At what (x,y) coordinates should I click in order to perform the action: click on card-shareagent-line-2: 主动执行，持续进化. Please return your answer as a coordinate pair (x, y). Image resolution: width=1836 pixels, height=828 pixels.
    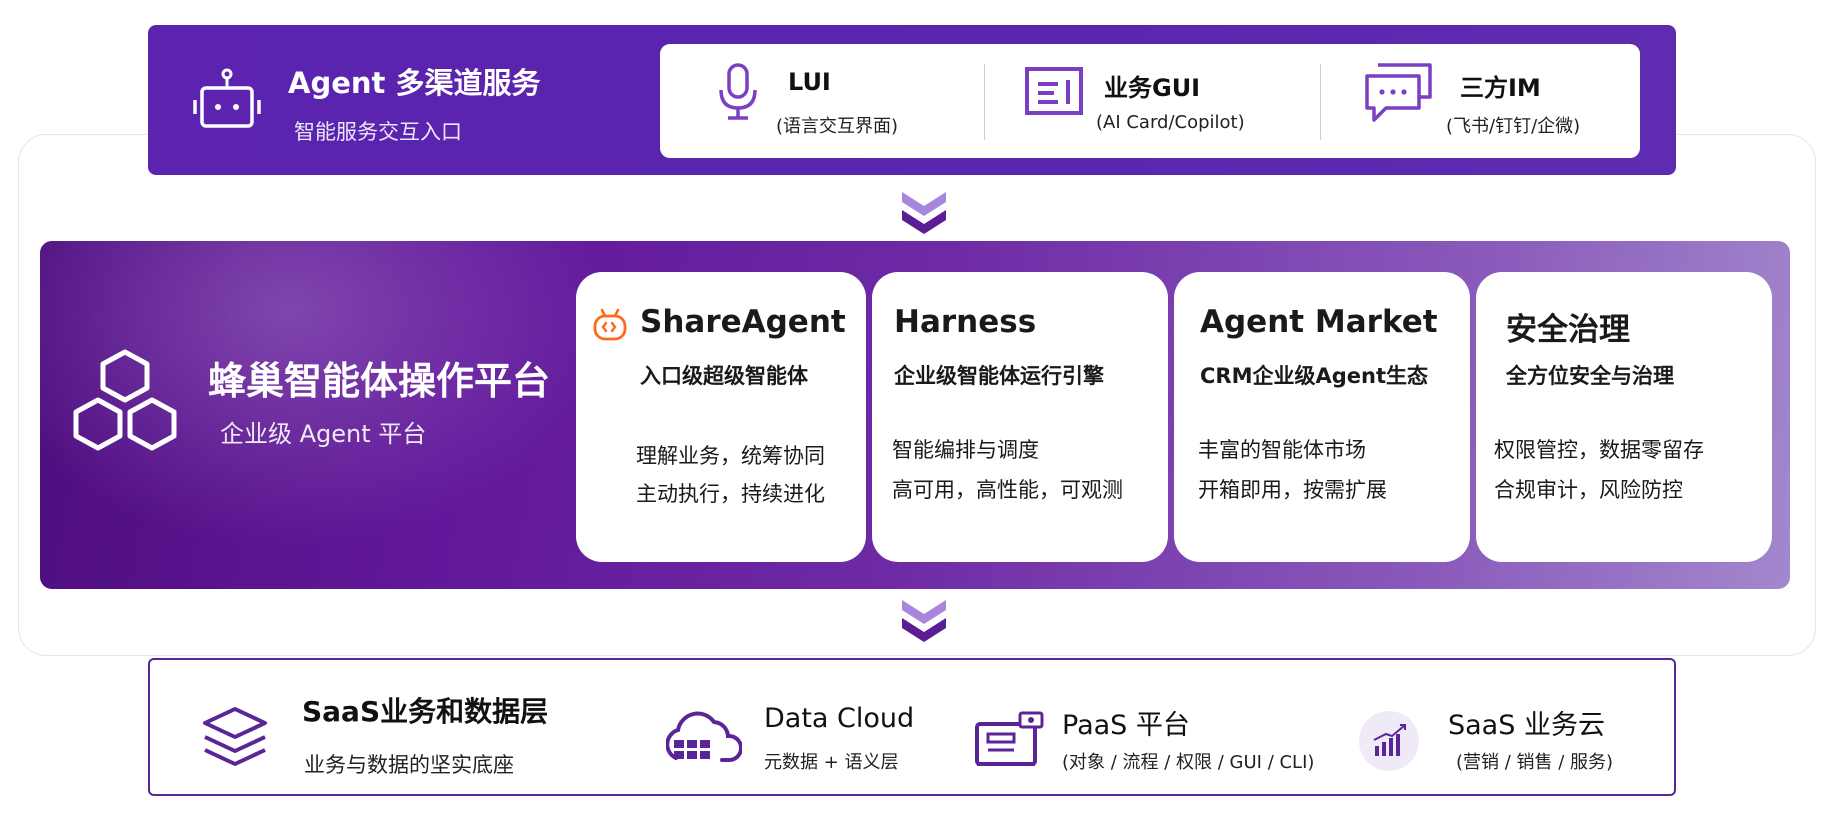
    Looking at the image, I should click on (730, 494).